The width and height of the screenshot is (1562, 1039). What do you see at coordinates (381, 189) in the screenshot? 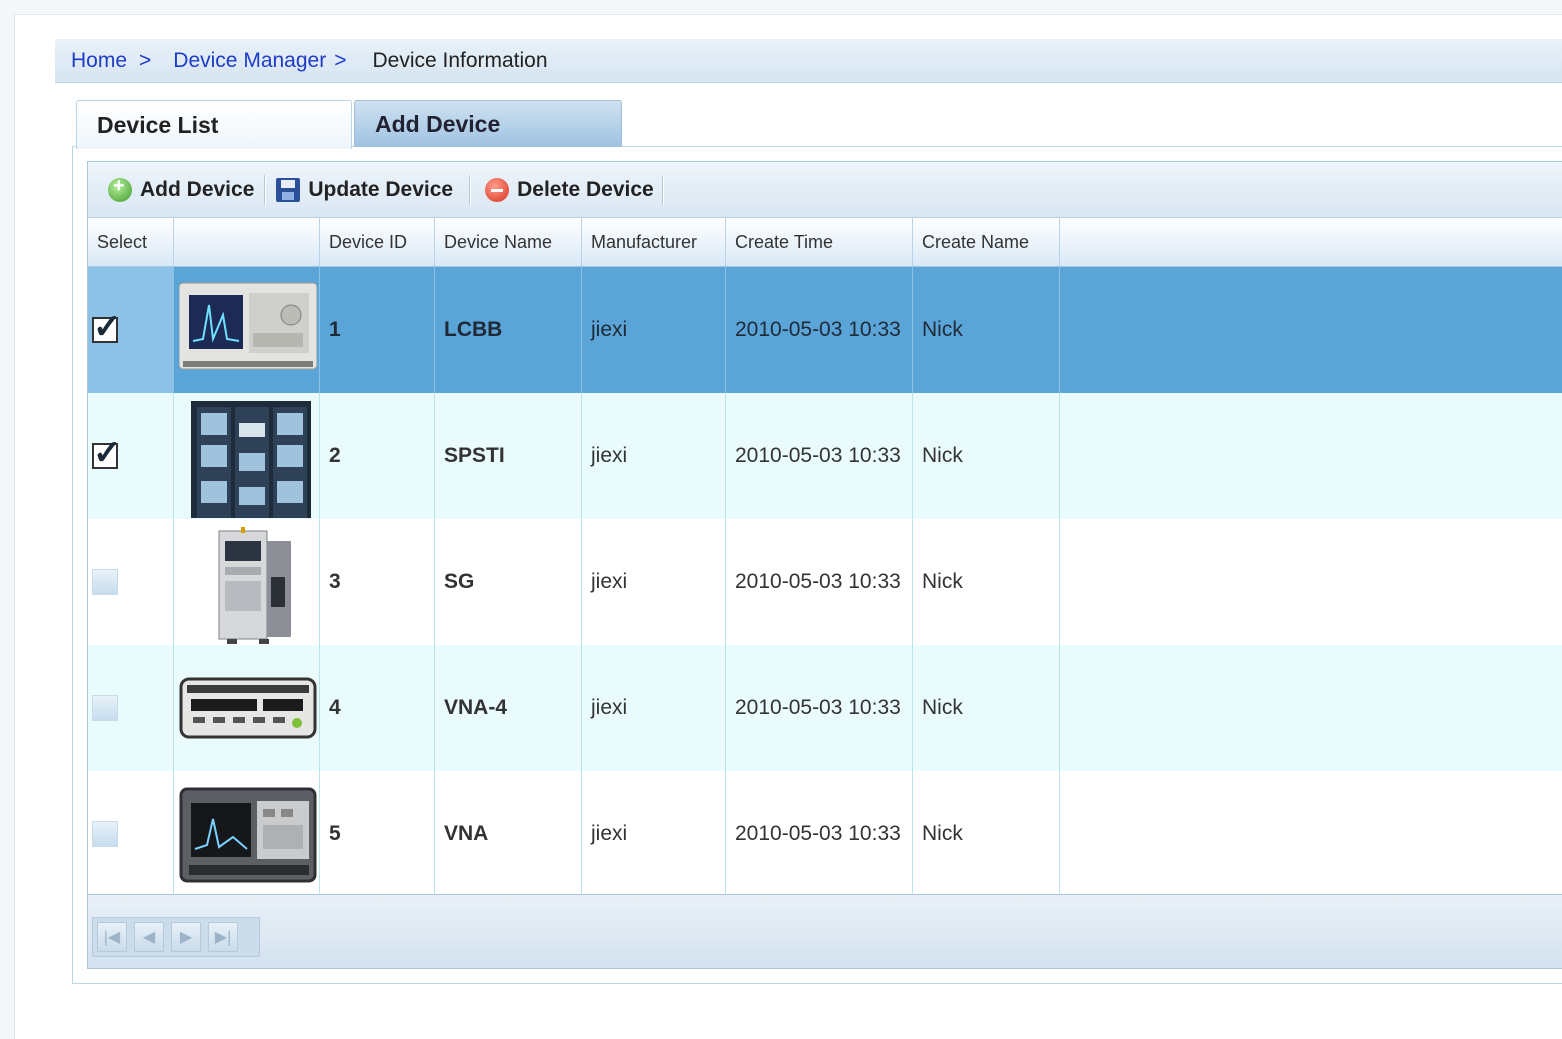
I see `update-device-label: Update Device` at bounding box center [381, 189].